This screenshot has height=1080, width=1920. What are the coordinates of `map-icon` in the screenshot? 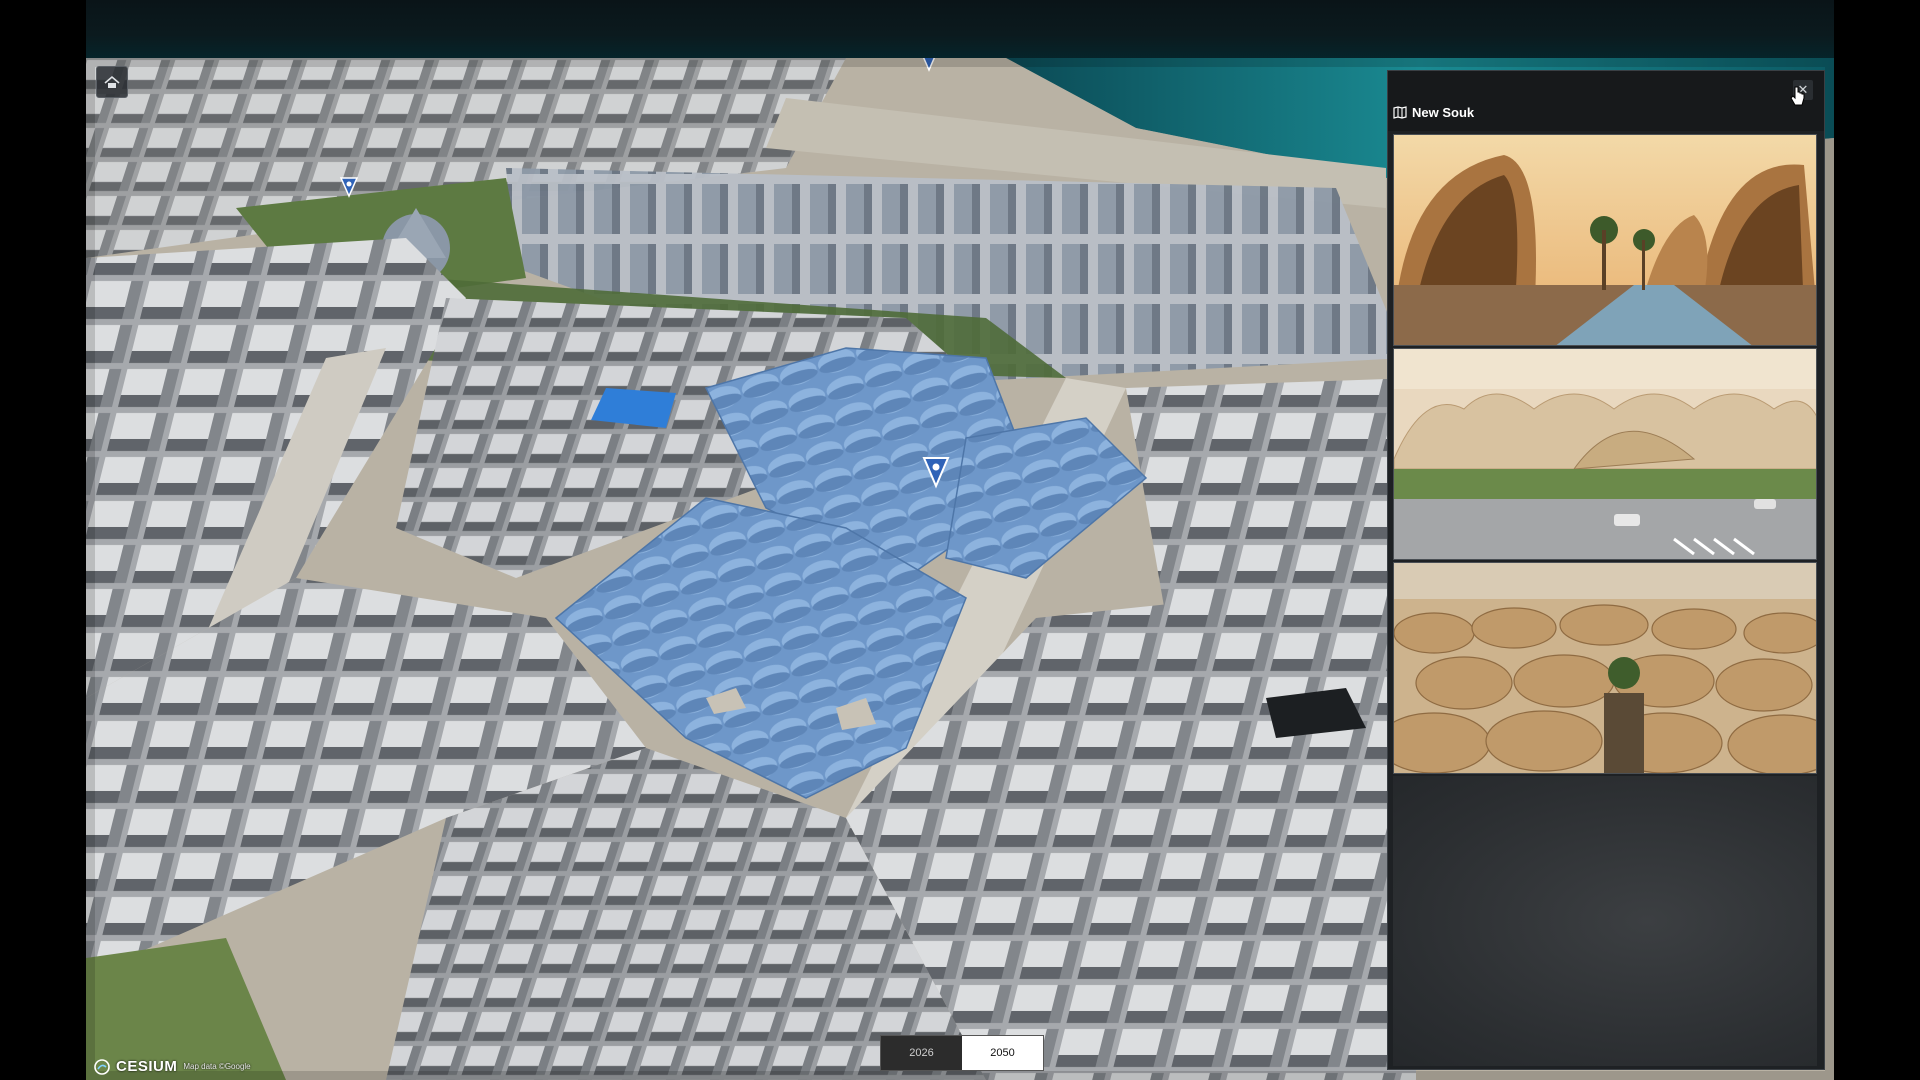 It's located at (1400, 112).